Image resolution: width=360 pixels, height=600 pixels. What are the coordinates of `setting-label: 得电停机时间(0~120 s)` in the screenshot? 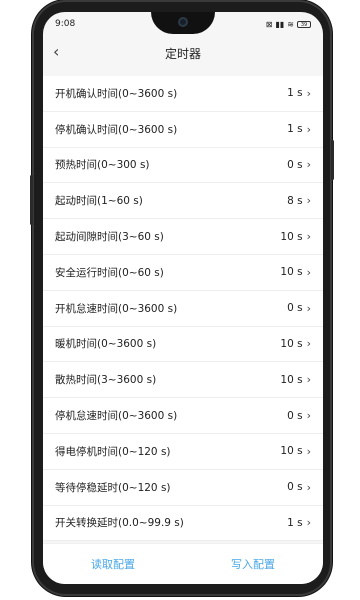 It's located at (113, 451).